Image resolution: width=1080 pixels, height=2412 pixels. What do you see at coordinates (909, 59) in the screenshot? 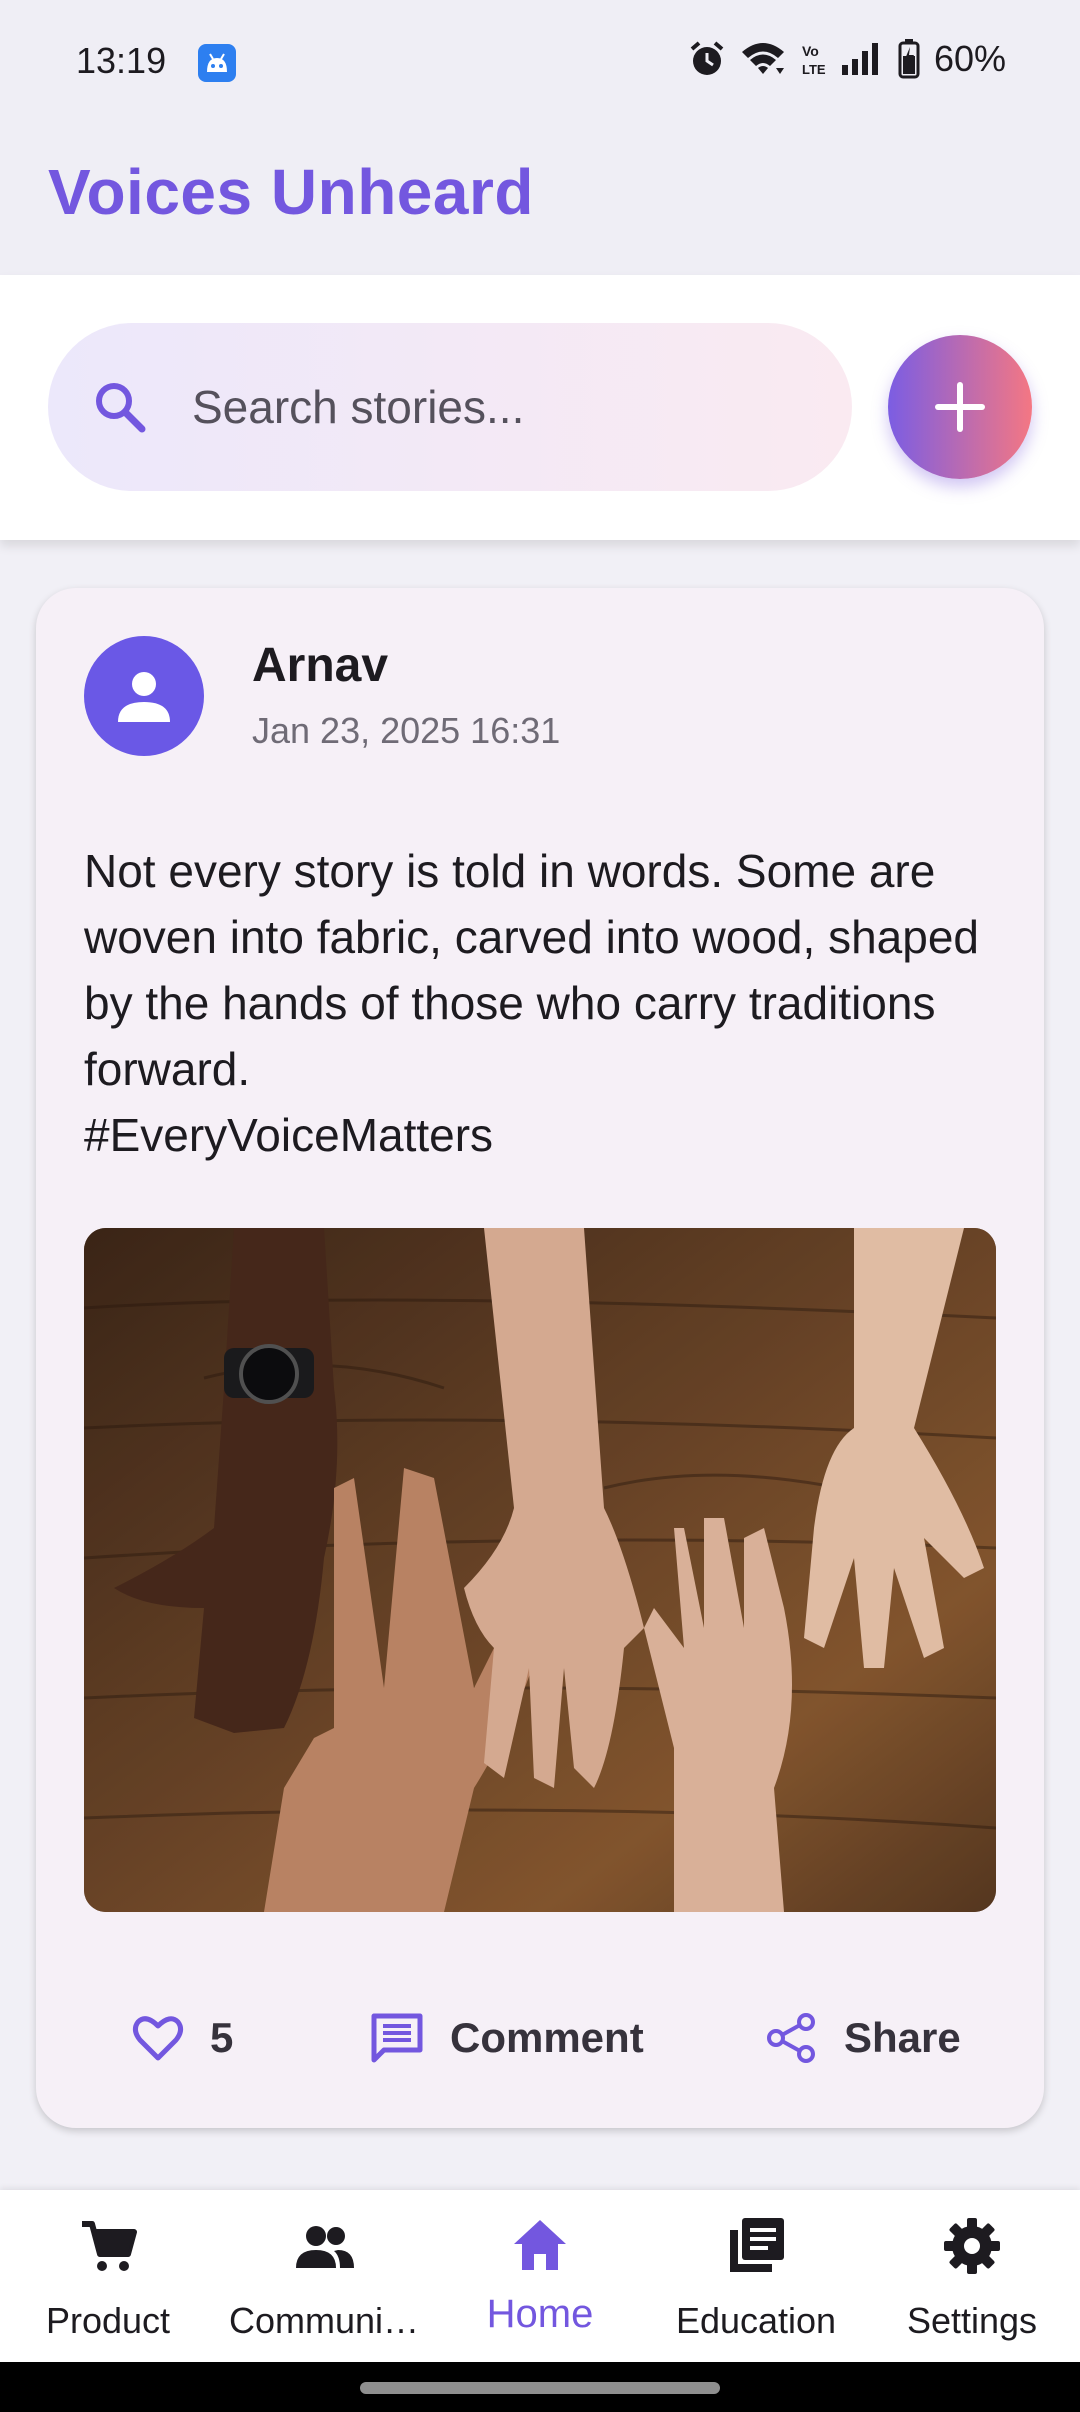
I see `battery-icon` at bounding box center [909, 59].